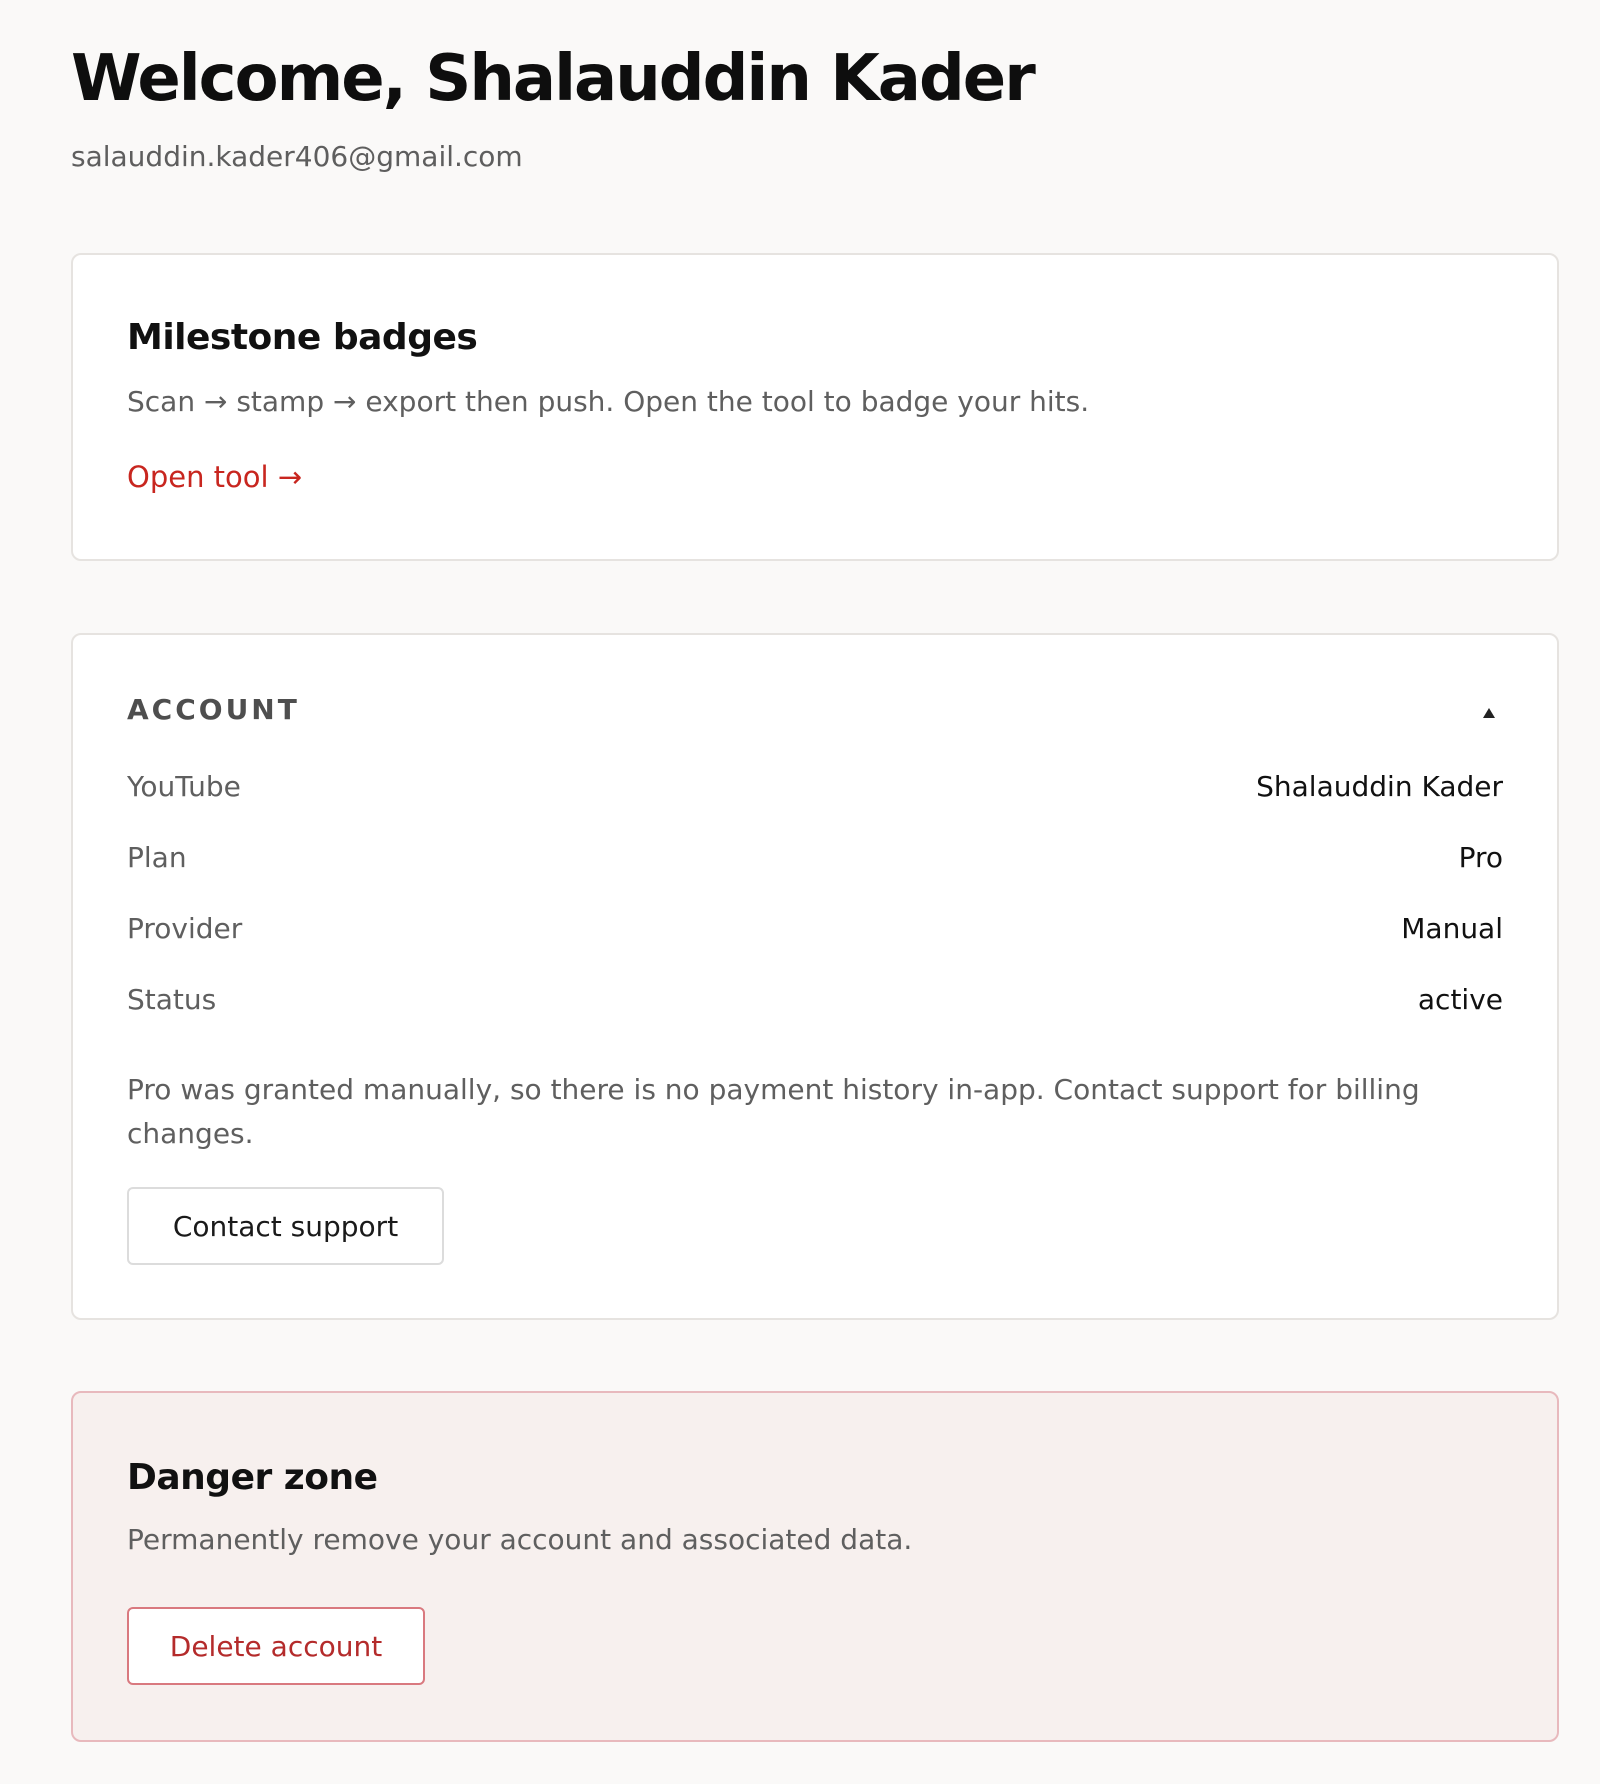 This screenshot has height=1784, width=1600. Describe the element at coordinates (1480, 857) in the screenshot. I see `account-row-value: Pro` at that location.